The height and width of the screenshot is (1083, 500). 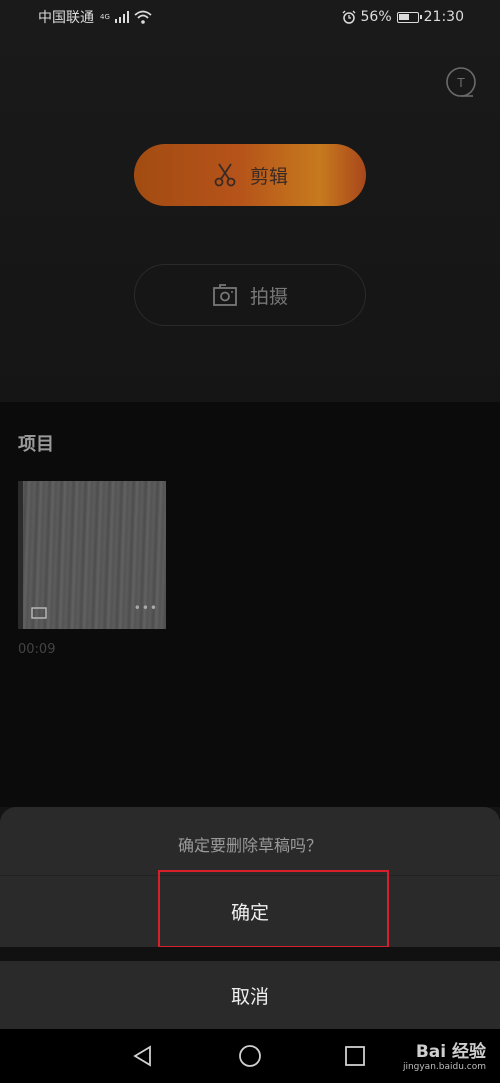 What do you see at coordinates (268, 176) in the screenshot?
I see `edit-label: 剪辑` at bounding box center [268, 176].